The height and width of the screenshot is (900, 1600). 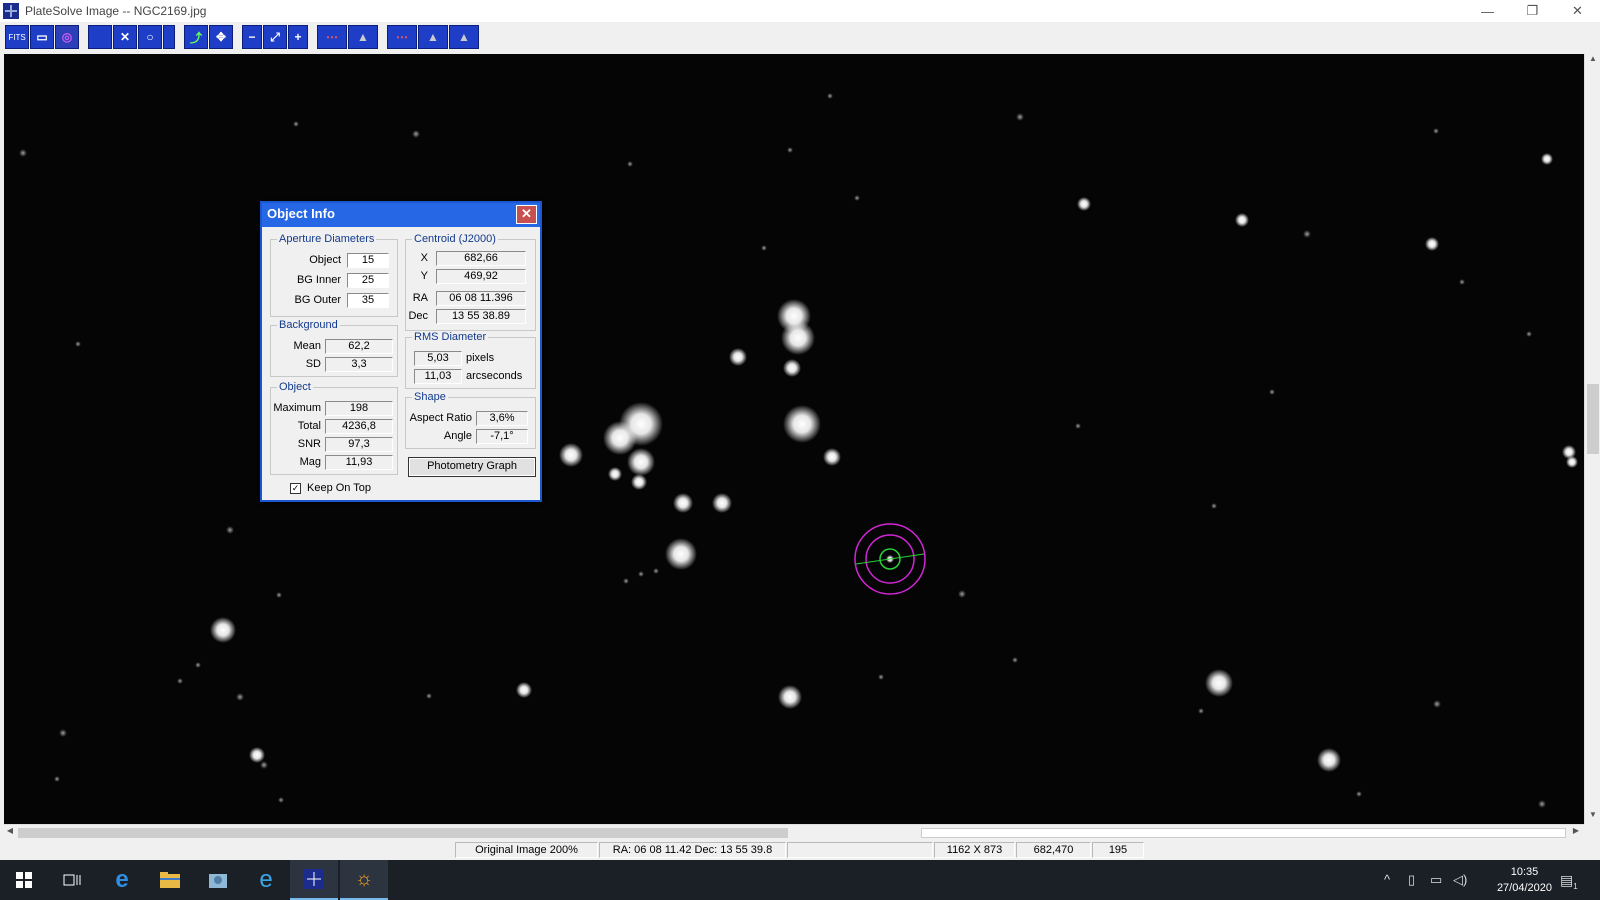 I want to click on aperture-group-label: Aperture Diameters, so click(x=327, y=239).